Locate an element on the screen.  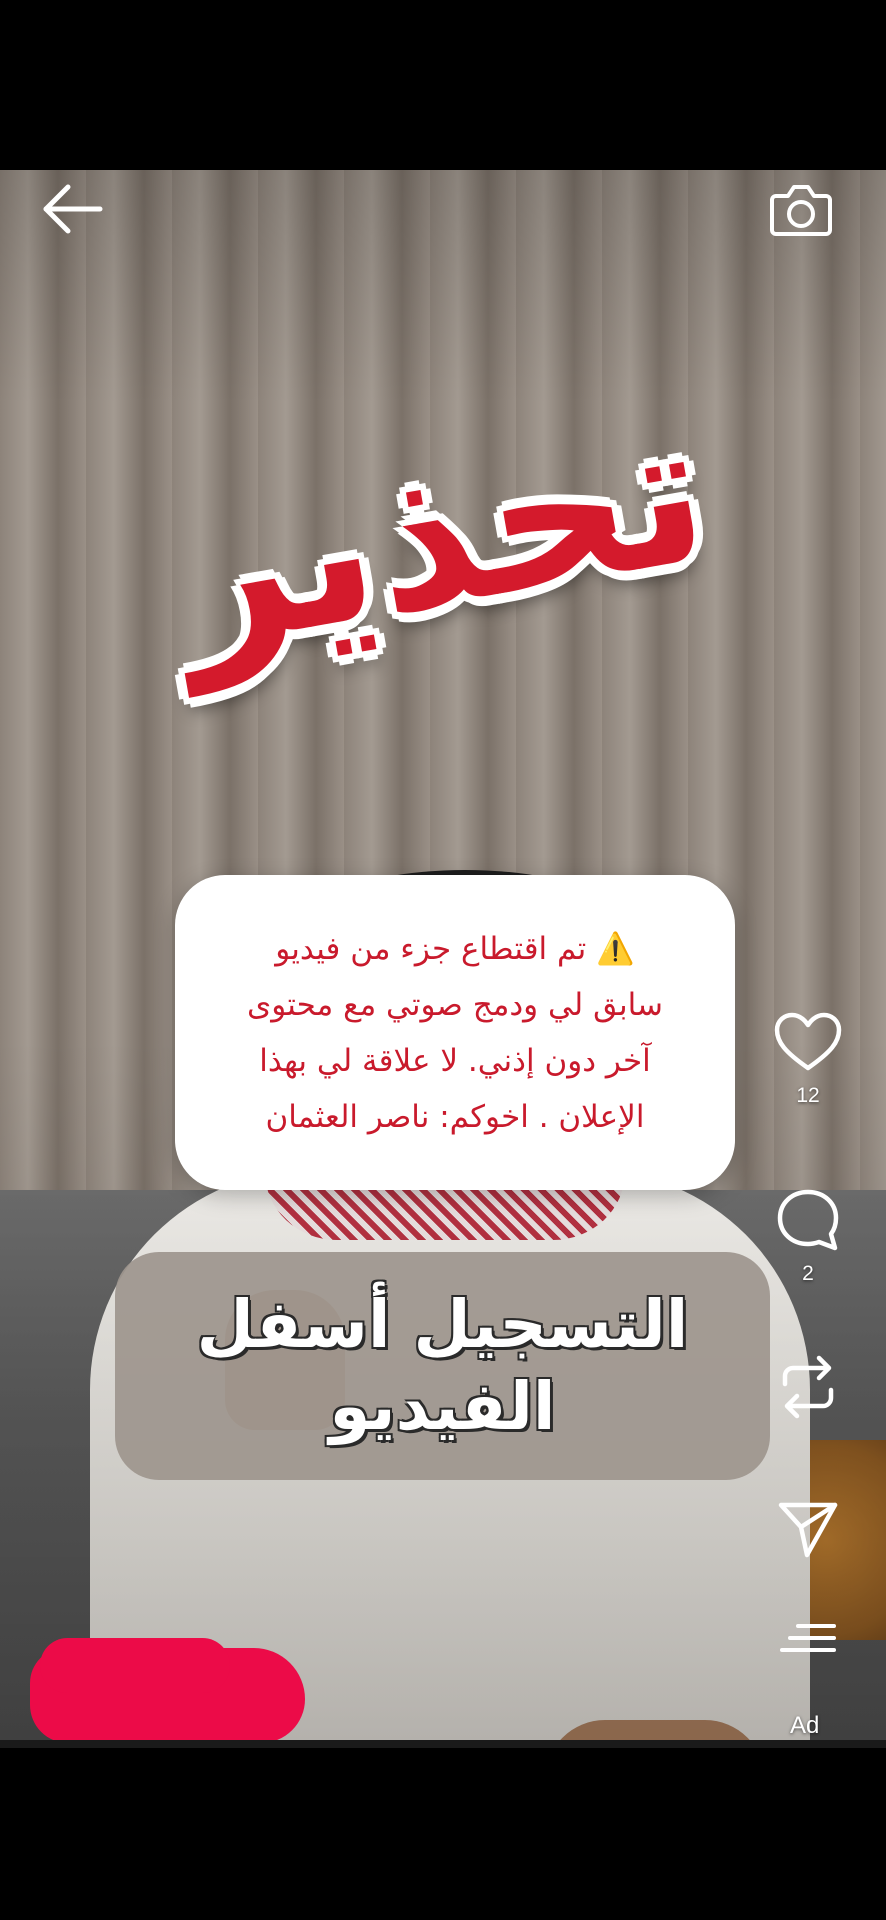
like-button: 12 is located at coordinates (808, 1060).